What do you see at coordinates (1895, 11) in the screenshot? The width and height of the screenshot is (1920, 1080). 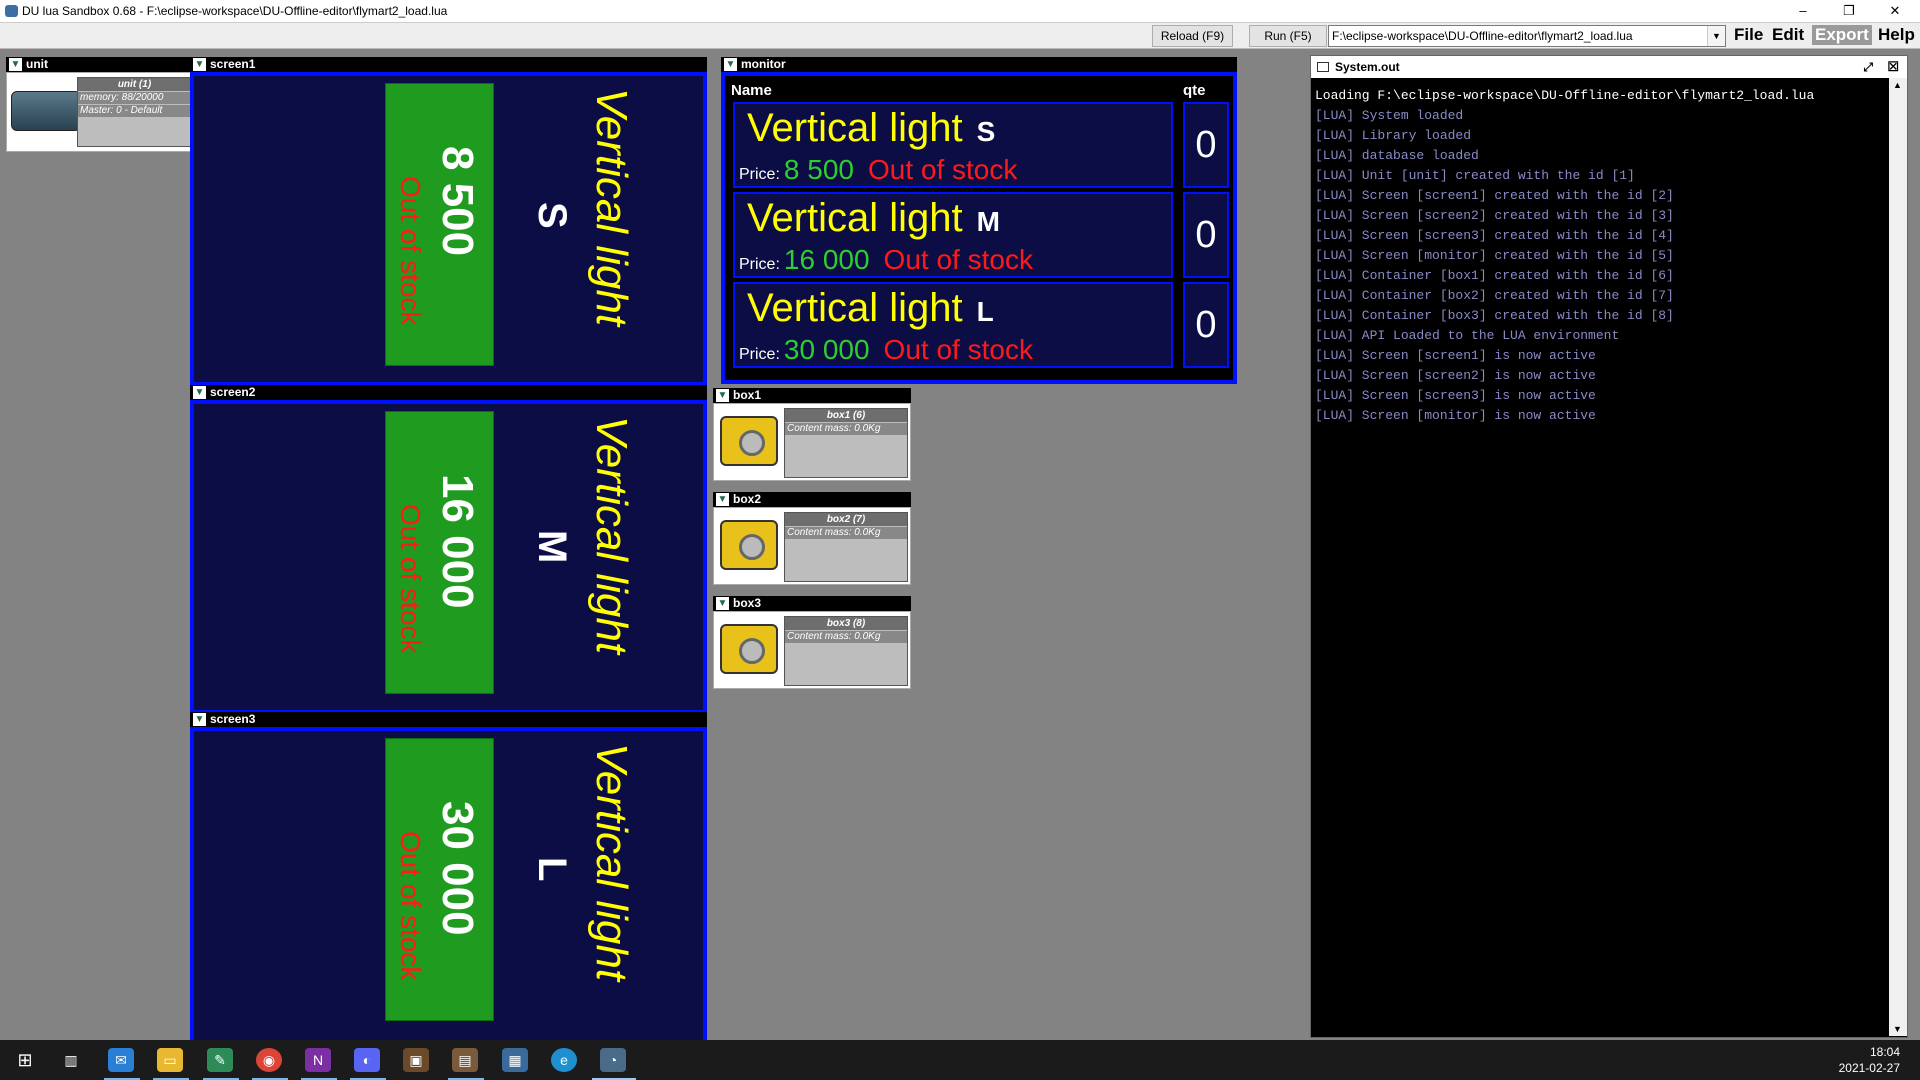 I see `close-button: ✕` at bounding box center [1895, 11].